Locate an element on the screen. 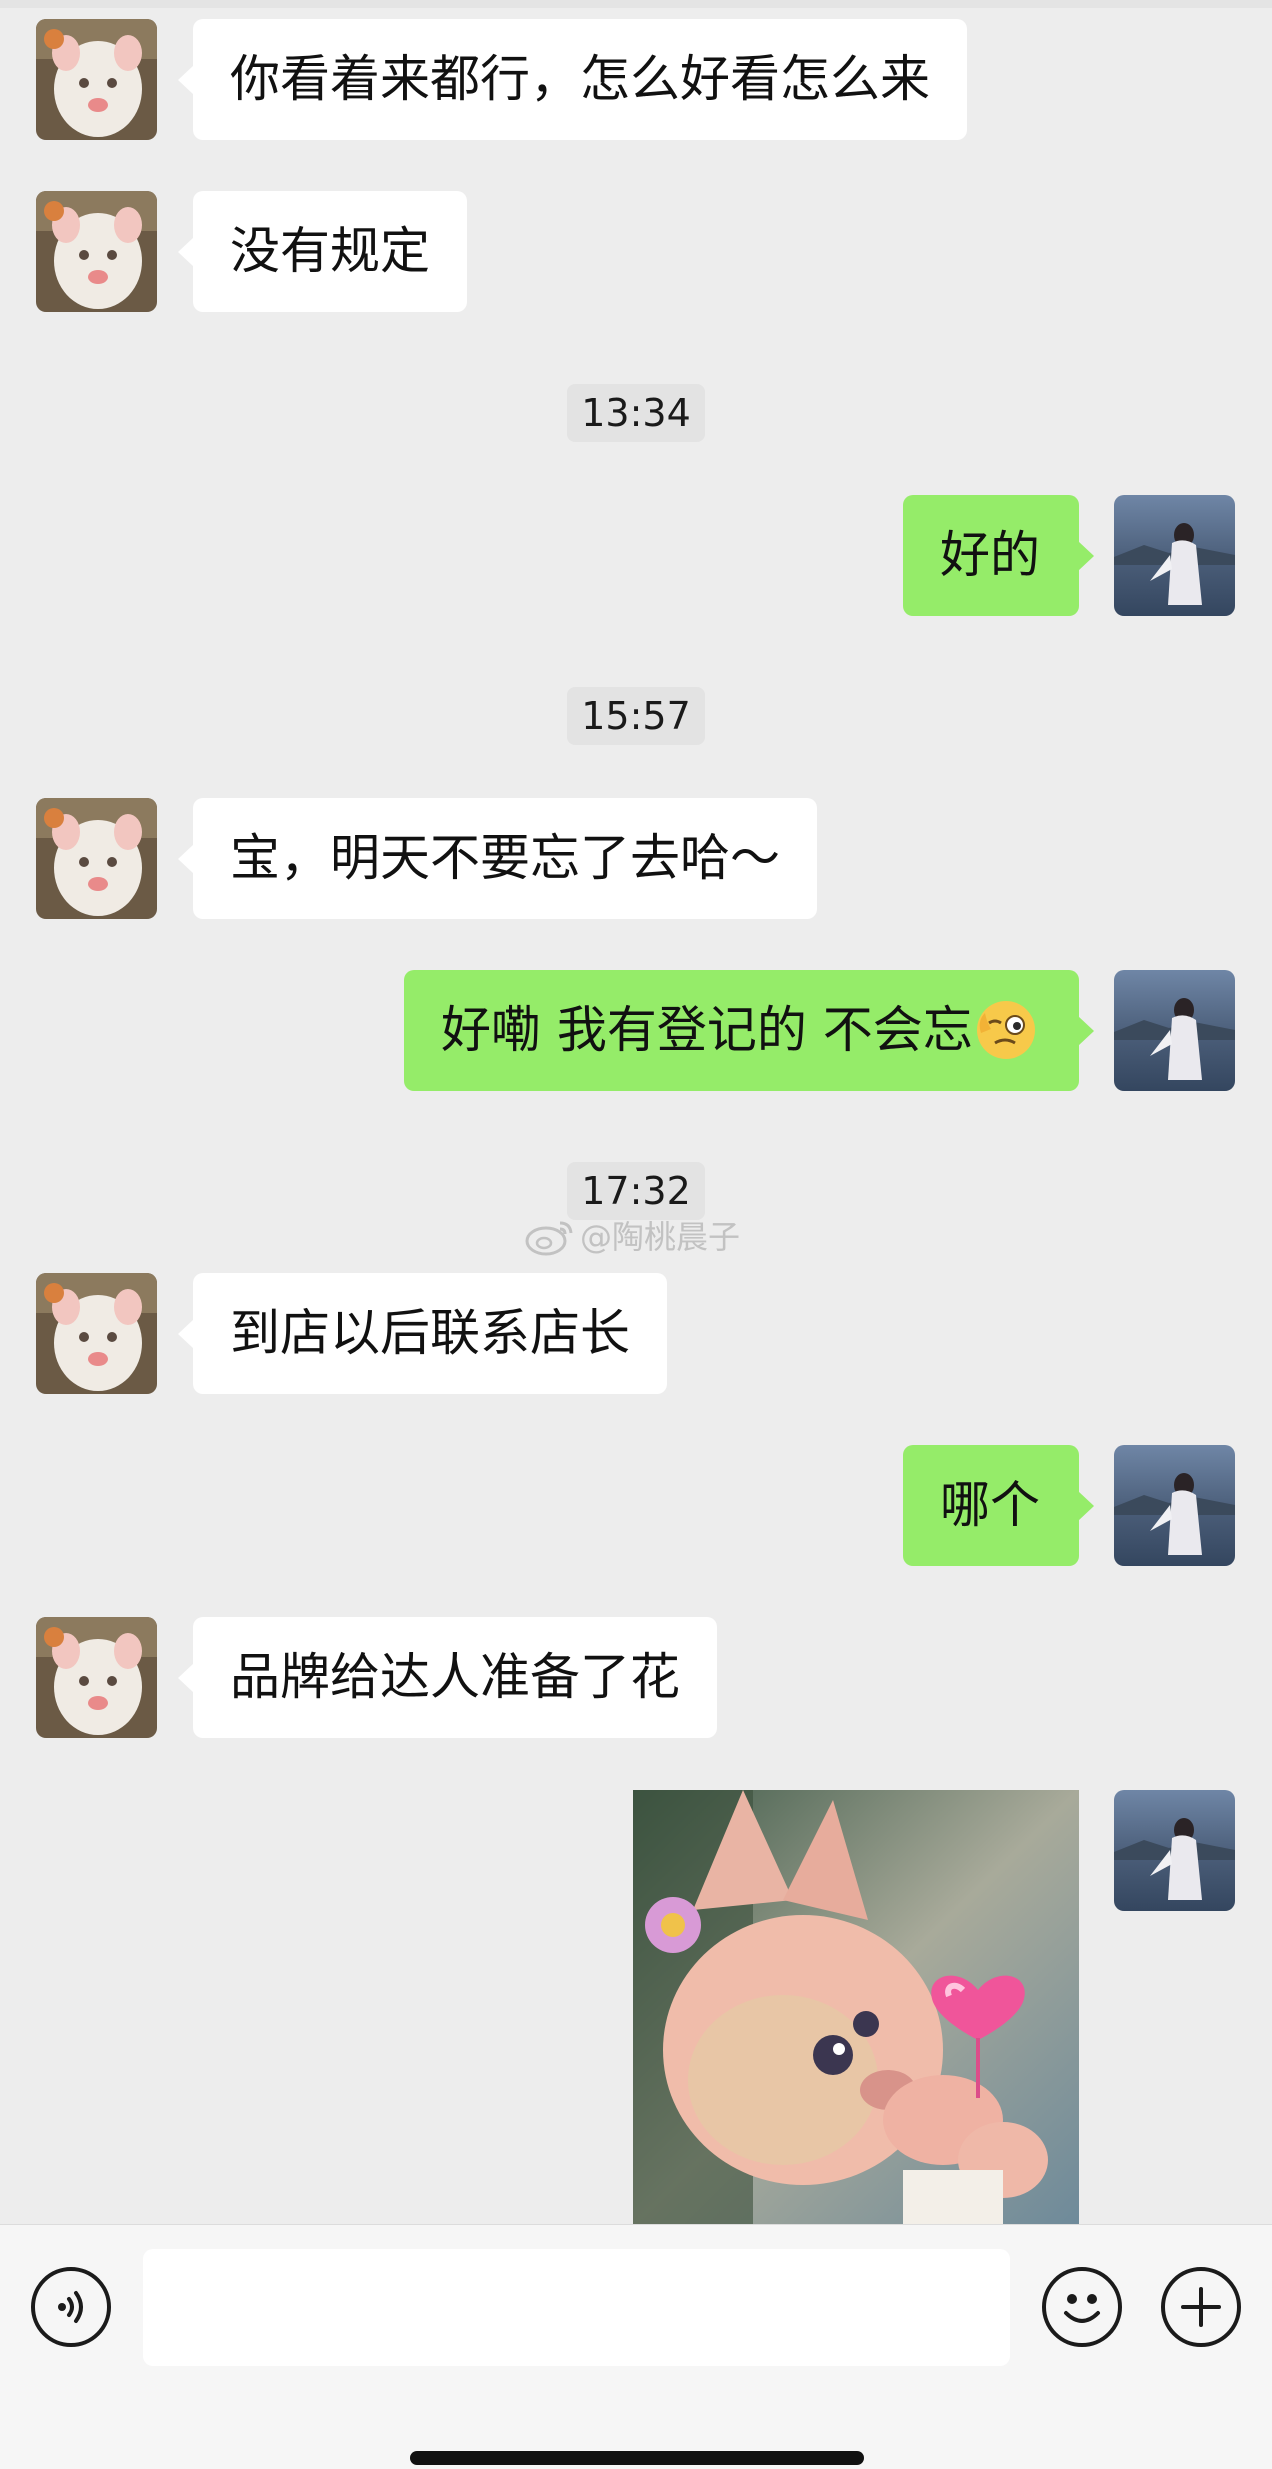 This screenshot has height=2469, width=1272. watermark-text: @陶桃晨子 is located at coordinates (660, 1237).